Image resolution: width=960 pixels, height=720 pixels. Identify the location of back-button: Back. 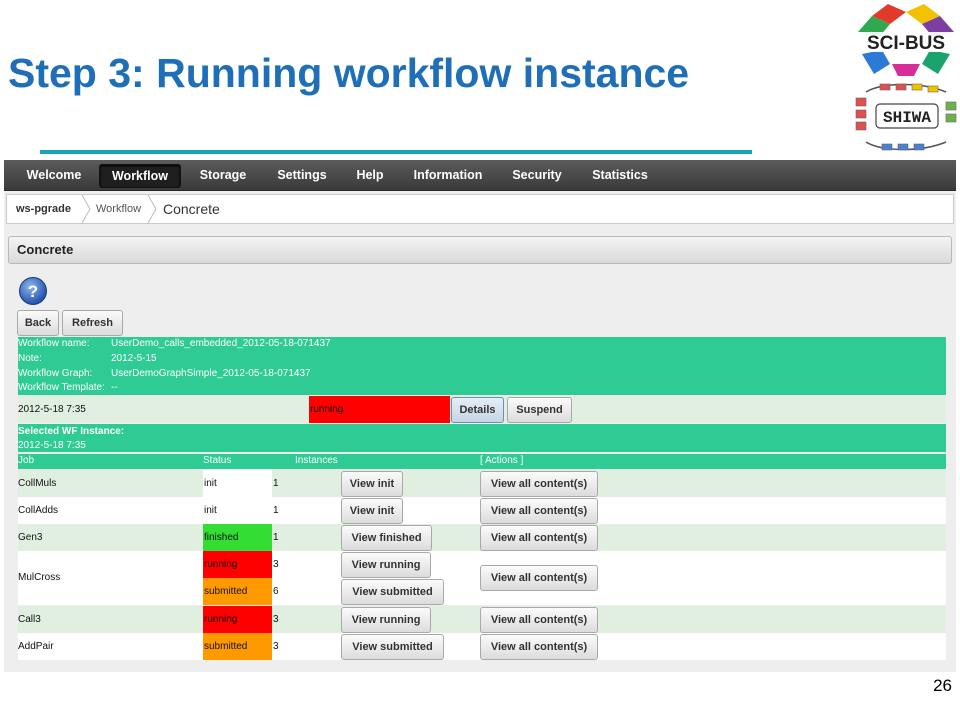
(38, 323).